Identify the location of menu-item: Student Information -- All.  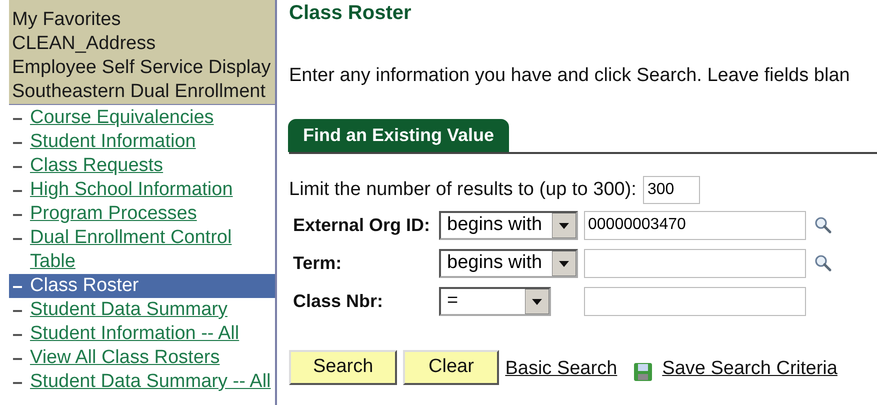
(142, 334).